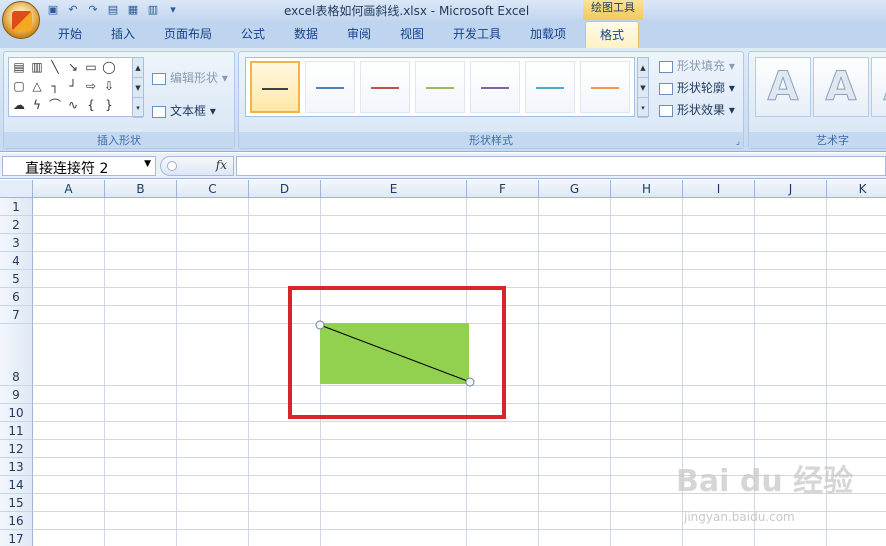 The image size is (886, 546). I want to click on shape-fill-button: 形状填充 ▾, so click(697, 65).